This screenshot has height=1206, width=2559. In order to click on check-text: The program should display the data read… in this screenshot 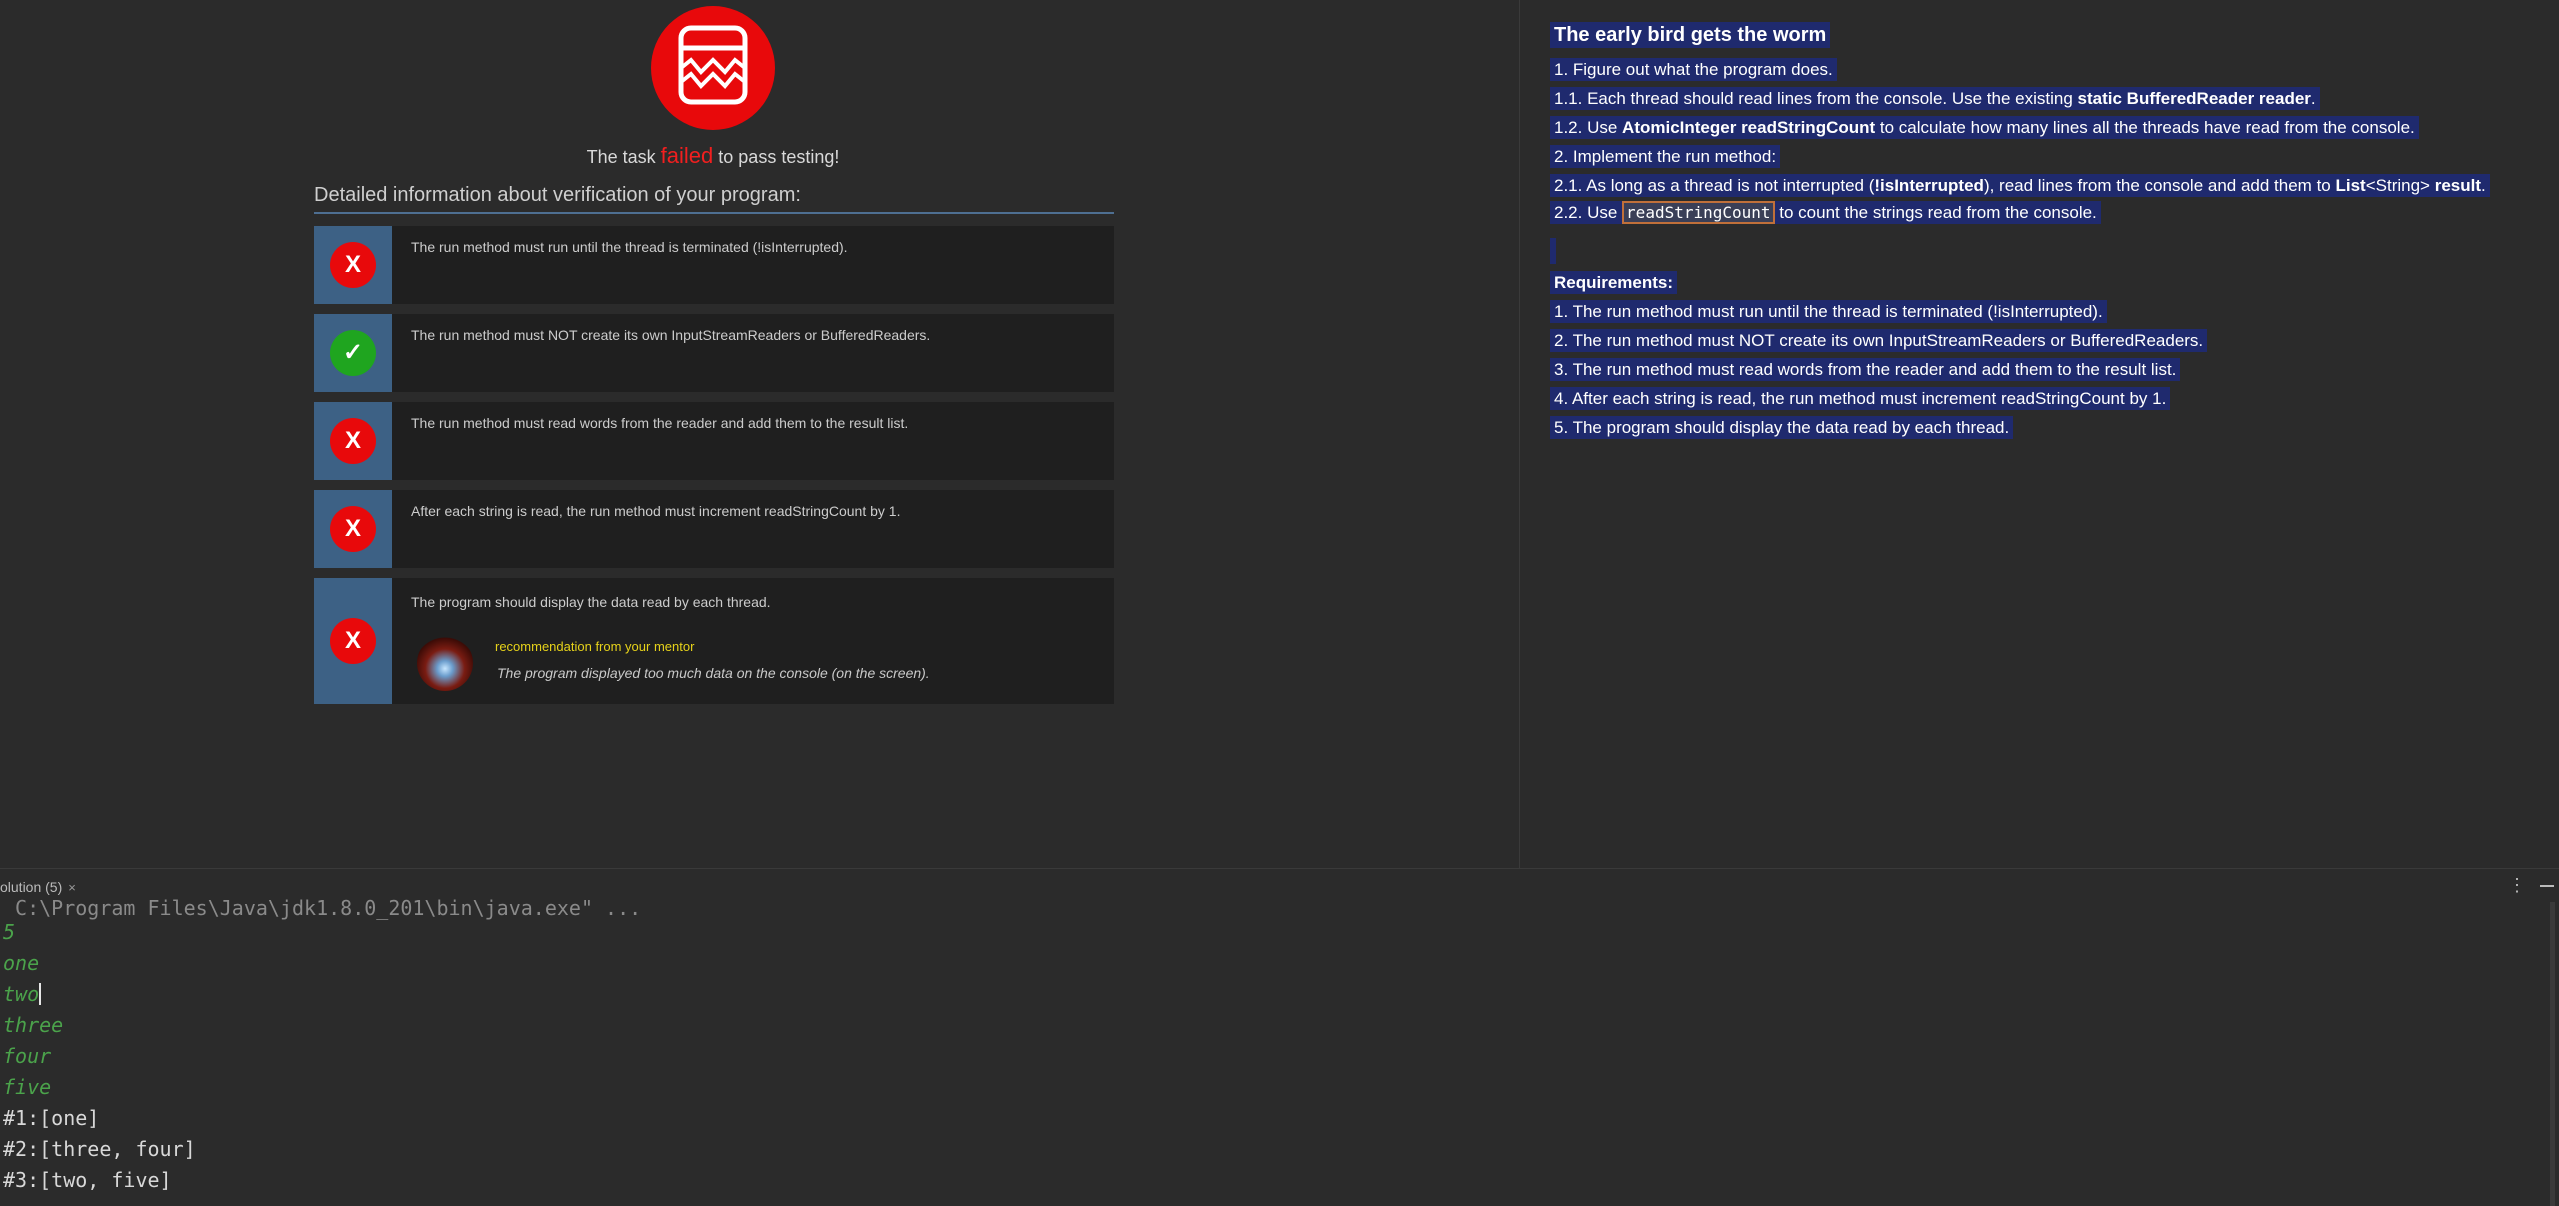, I will do `click(591, 602)`.